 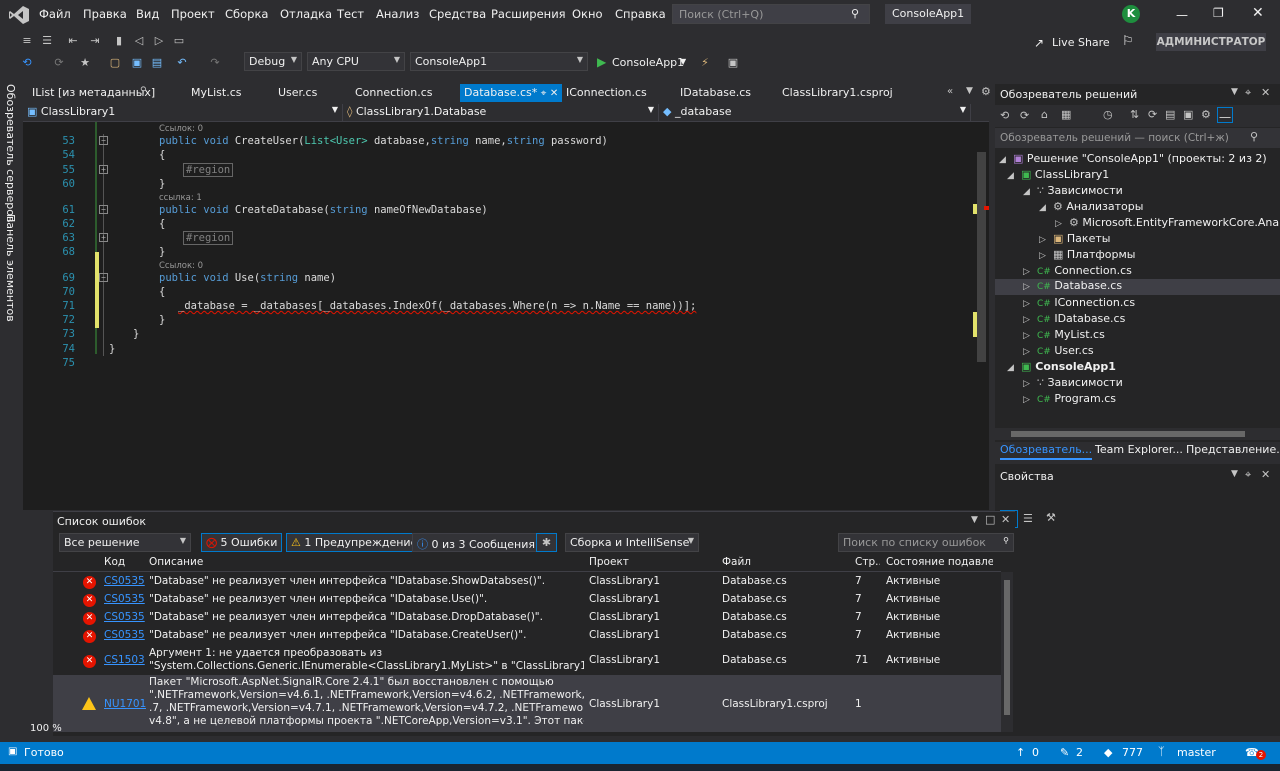 I want to click on horizontal-scrollbar, so click(x=1137, y=434).